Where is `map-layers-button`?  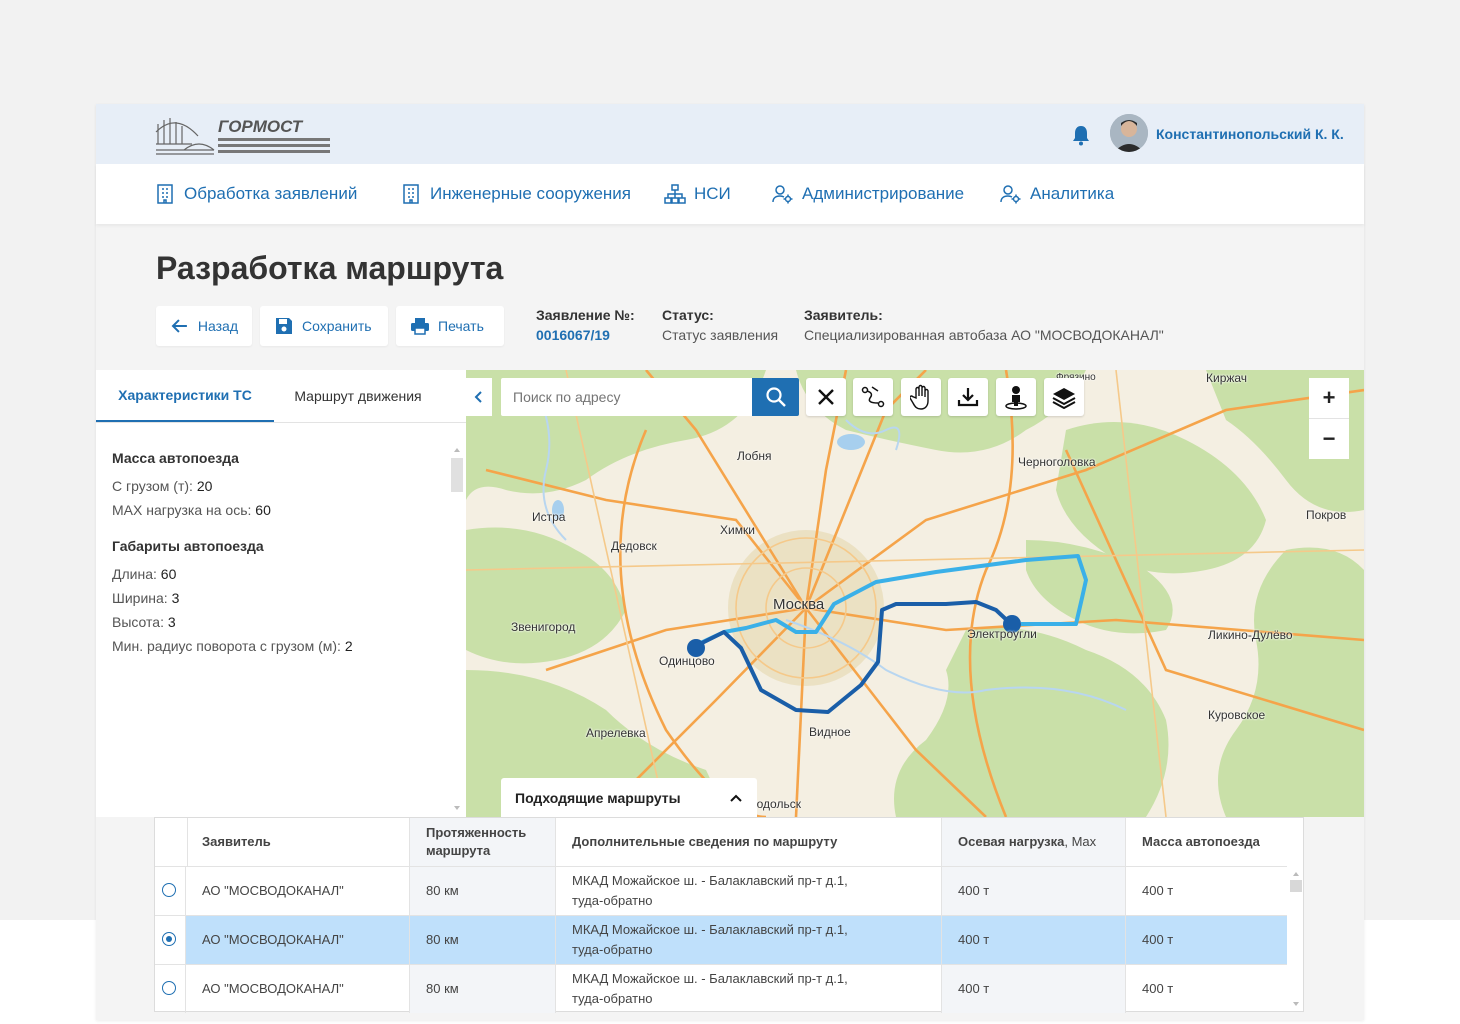
map-layers-button is located at coordinates (1064, 397).